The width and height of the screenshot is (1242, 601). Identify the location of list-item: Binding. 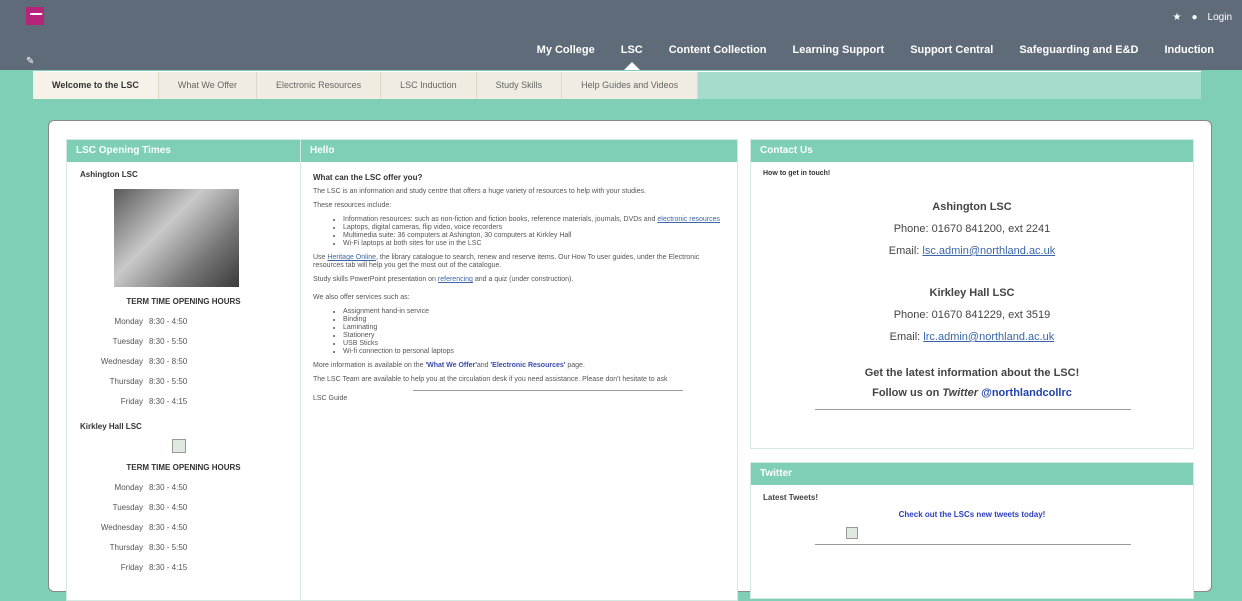
(535, 320).